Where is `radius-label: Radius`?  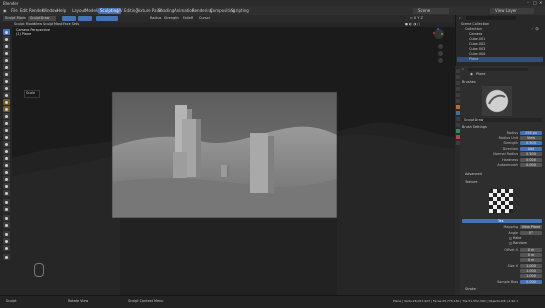 radius-label: Radius is located at coordinates (155, 18).